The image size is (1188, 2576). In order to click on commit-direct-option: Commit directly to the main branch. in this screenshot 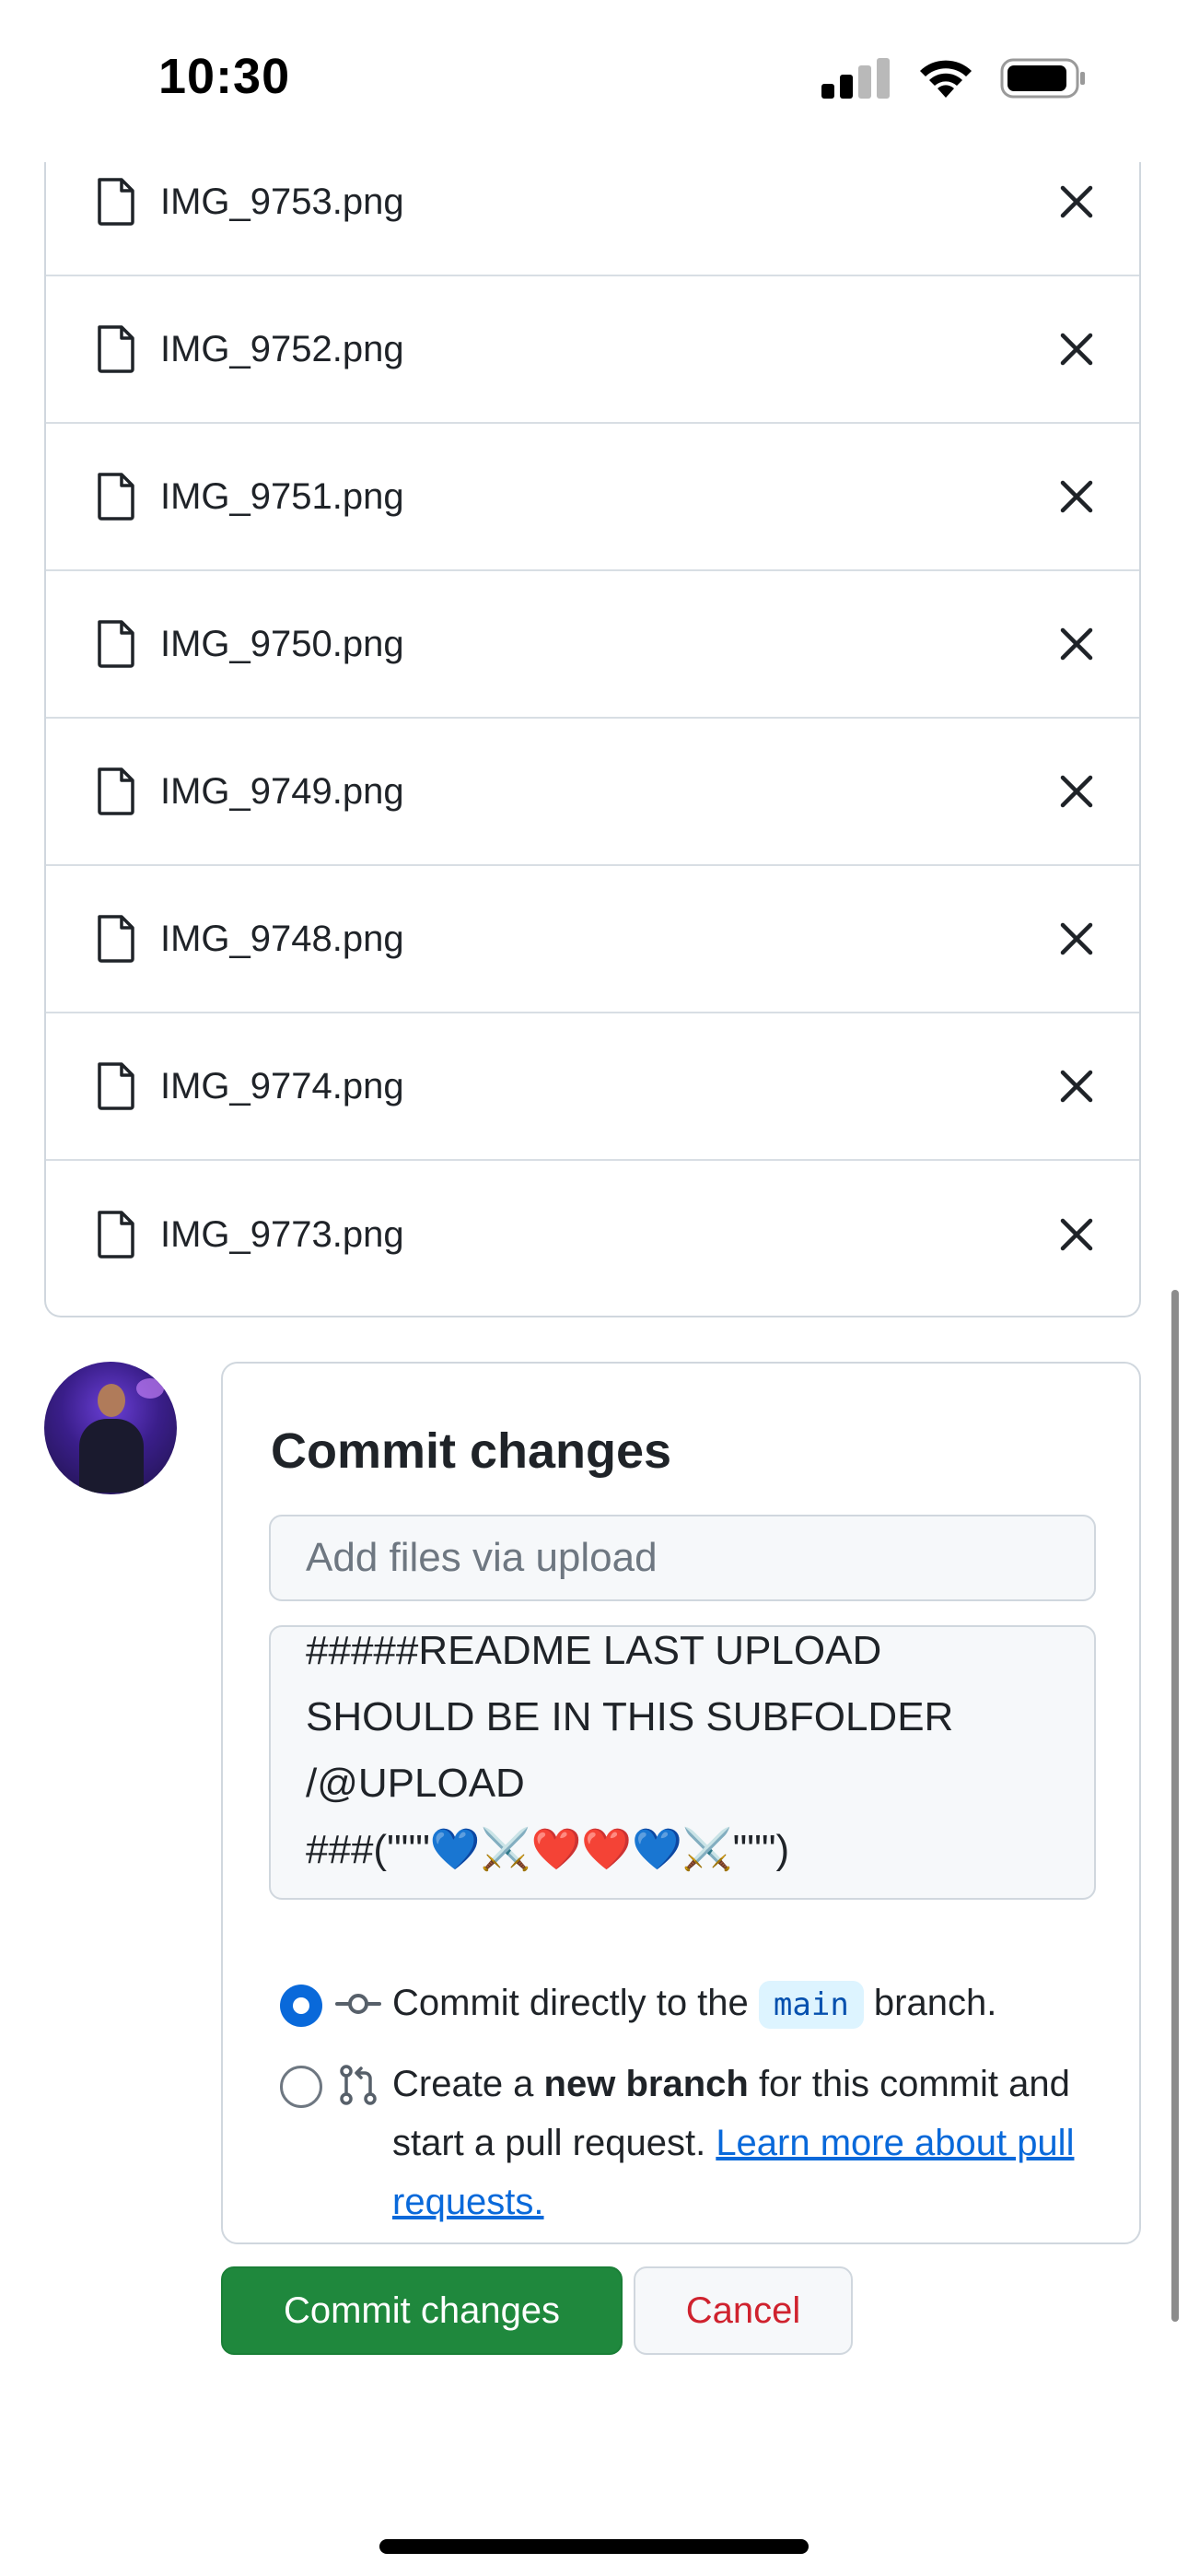, I will do `click(694, 2002)`.